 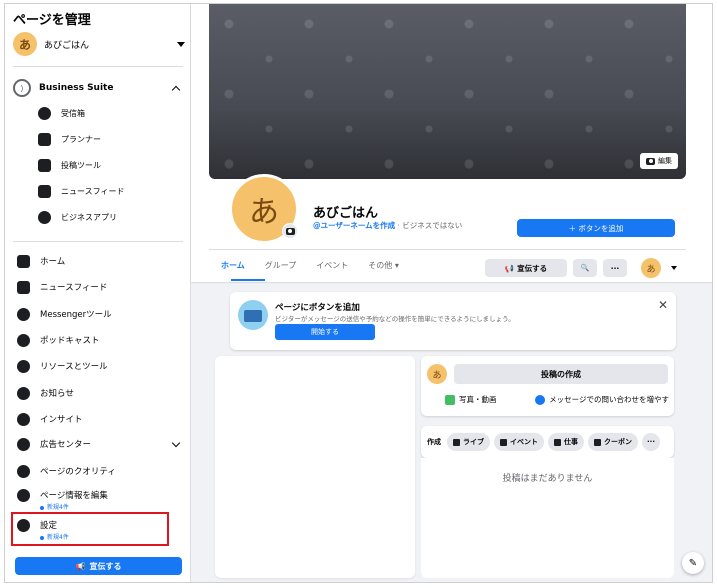 What do you see at coordinates (509, 268) in the screenshot?
I see `megaphone-icon: 📢` at bounding box center [509, 268].